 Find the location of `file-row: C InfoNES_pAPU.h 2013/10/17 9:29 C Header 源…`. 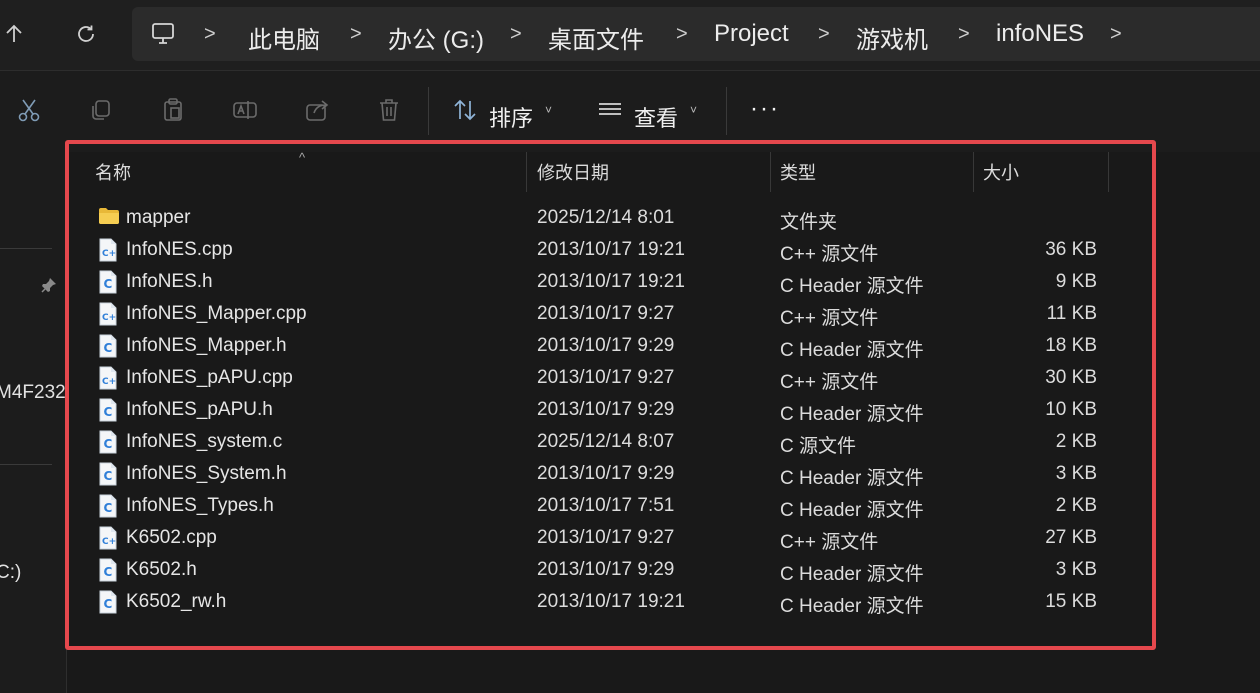

file-row: C InfoNES_pAPU.h 2013/10/17 9:29 C Header 源… is located at coordinates (663, 410).